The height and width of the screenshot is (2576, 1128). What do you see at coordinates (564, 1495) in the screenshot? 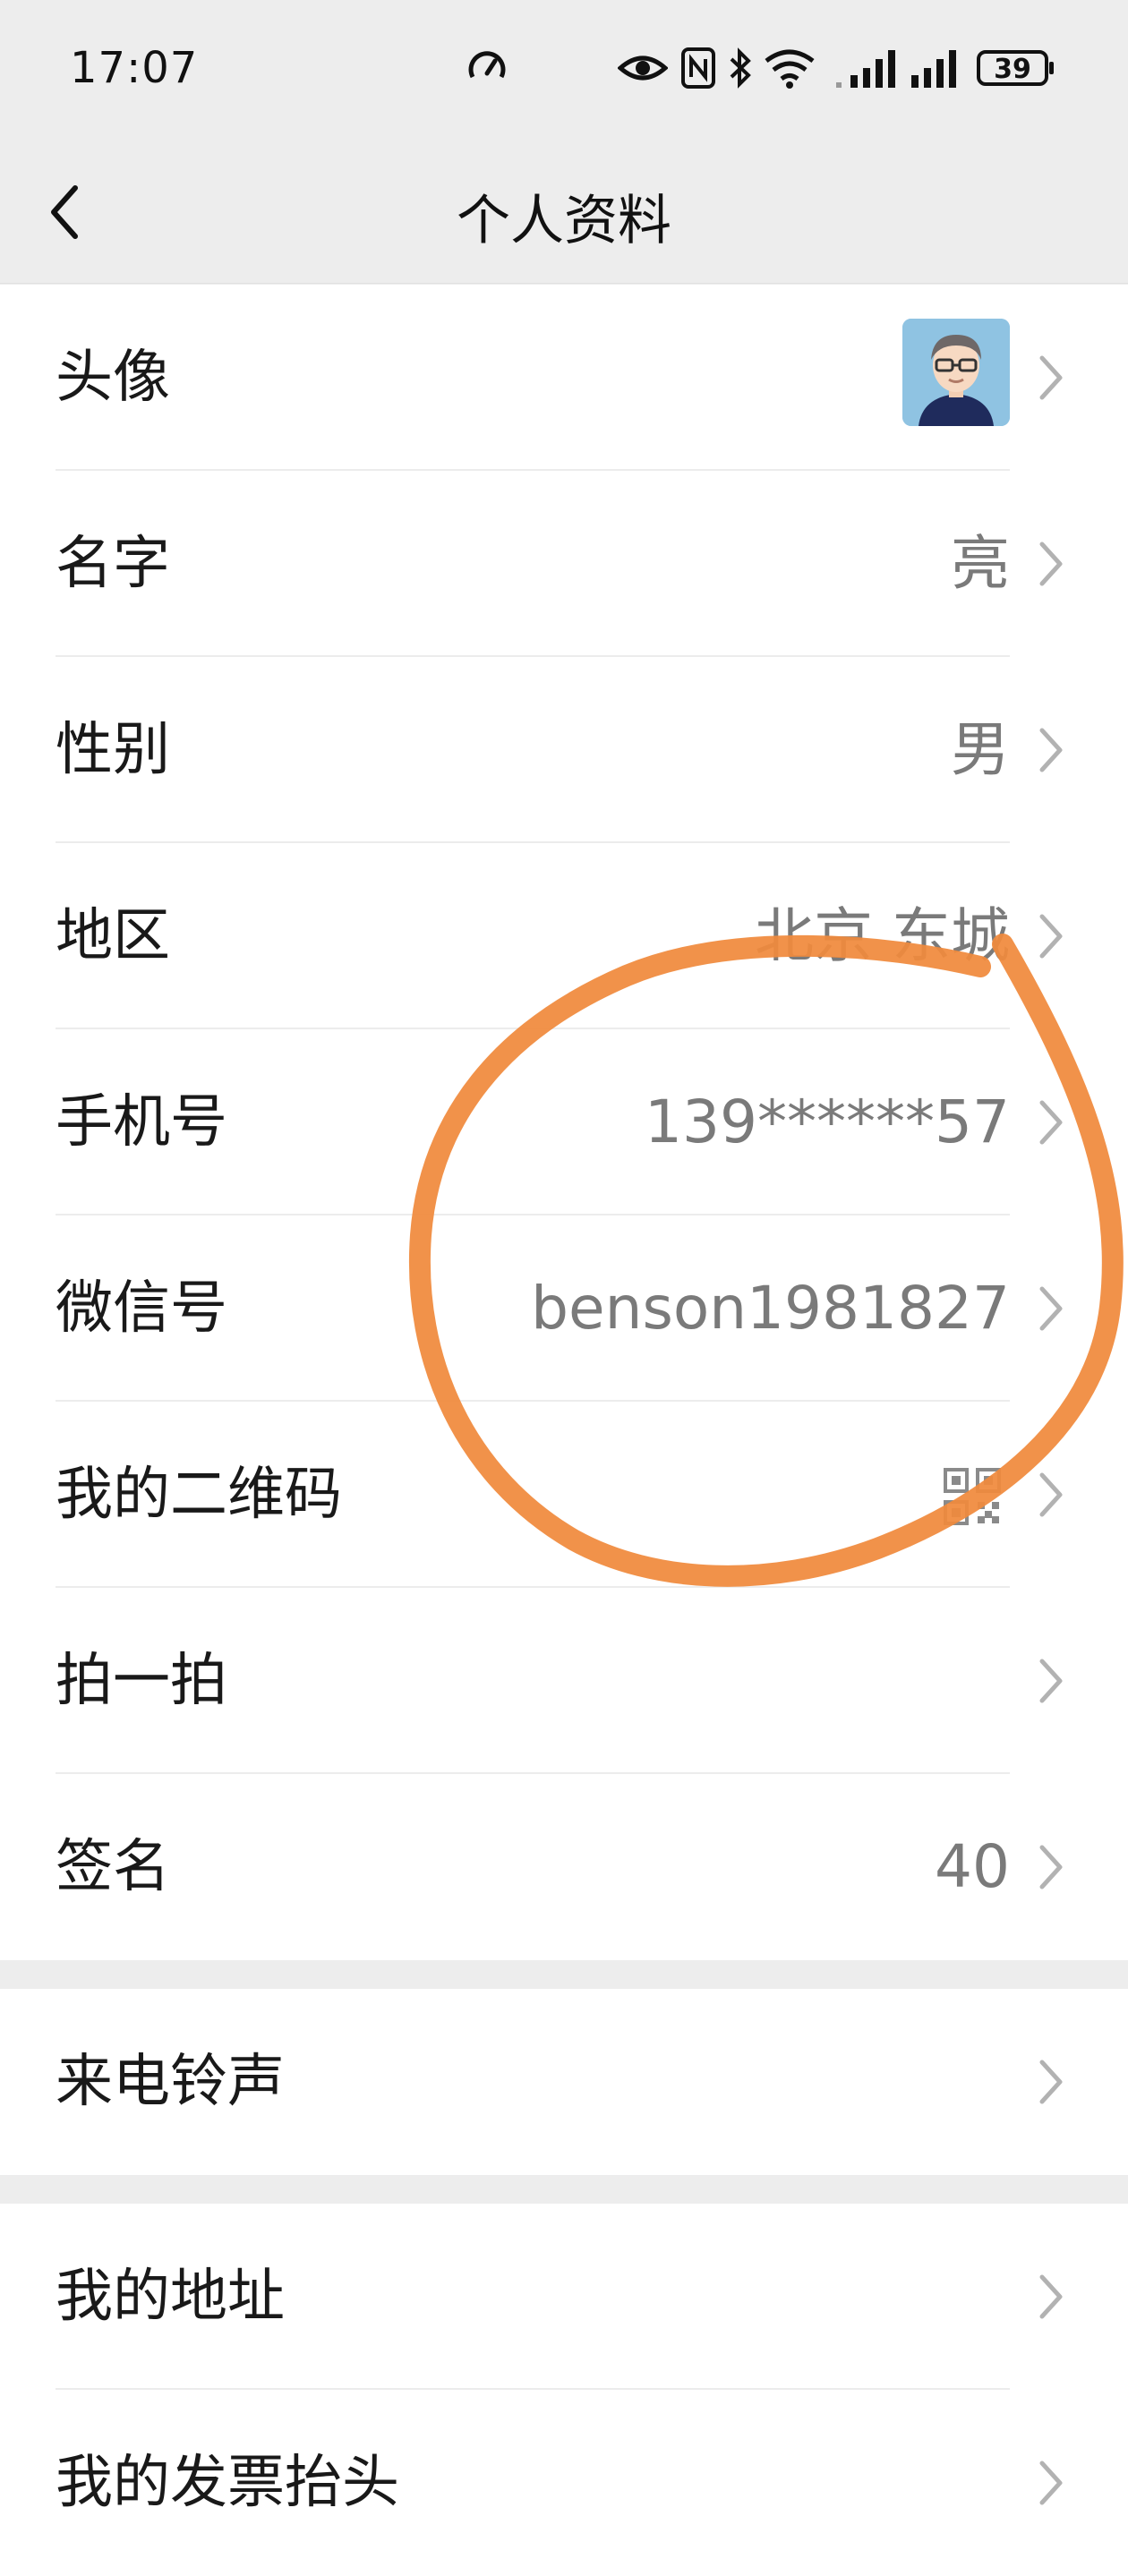
I see `row-qr-code: 我的二维码` at bounding box center [564, 1495].